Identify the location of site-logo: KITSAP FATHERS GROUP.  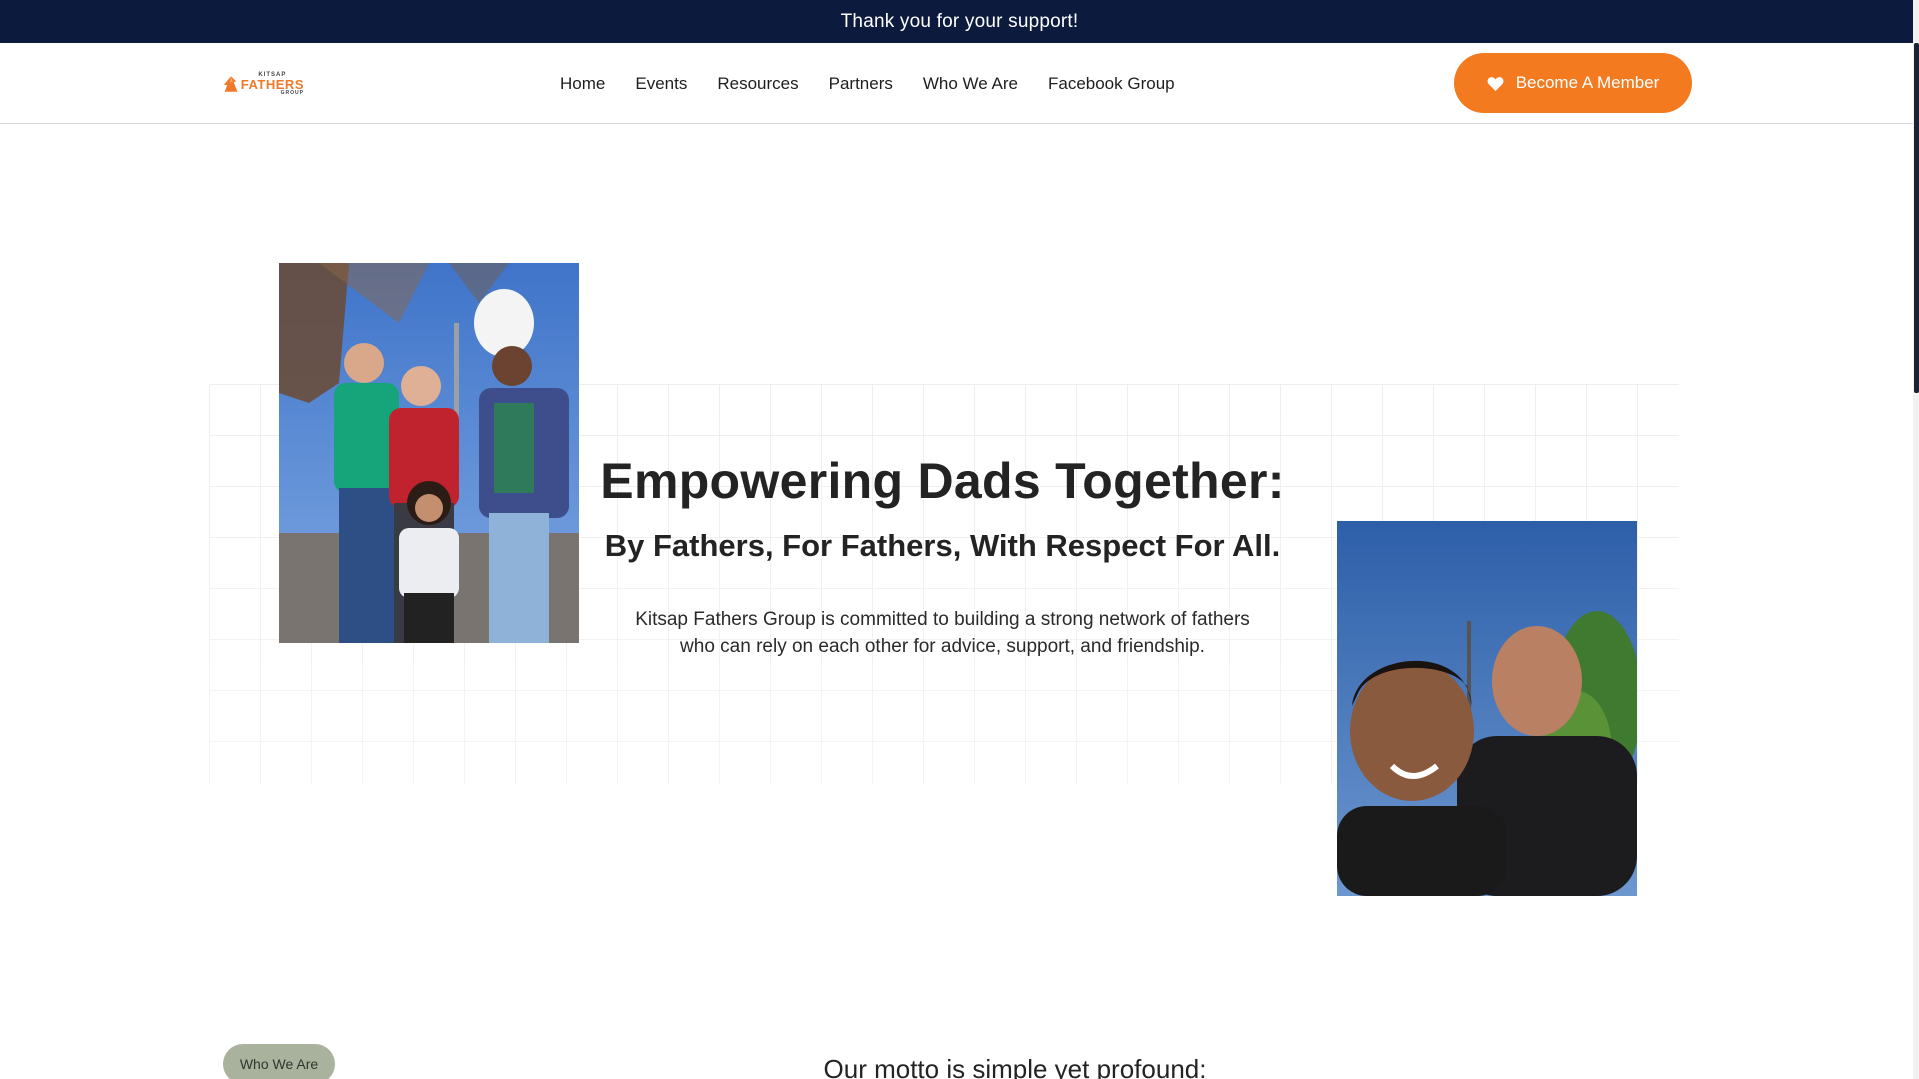
(263, 84).